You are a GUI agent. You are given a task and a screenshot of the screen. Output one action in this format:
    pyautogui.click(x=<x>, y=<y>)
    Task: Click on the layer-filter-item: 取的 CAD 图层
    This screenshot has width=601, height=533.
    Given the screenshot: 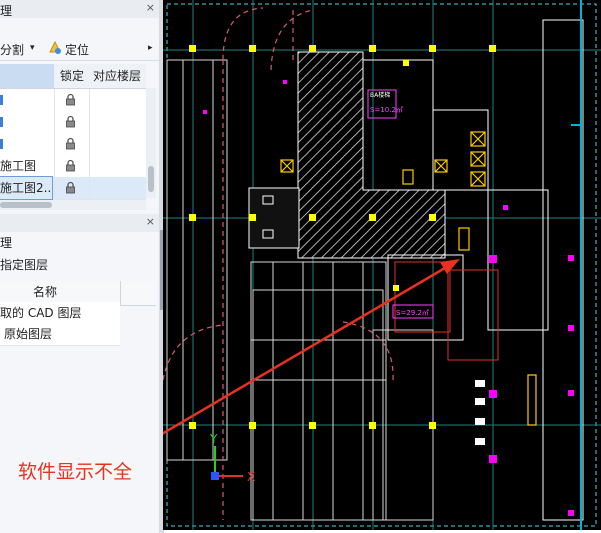 What is the action you would take?
    pyautogui.click(x=60, y=313)
    